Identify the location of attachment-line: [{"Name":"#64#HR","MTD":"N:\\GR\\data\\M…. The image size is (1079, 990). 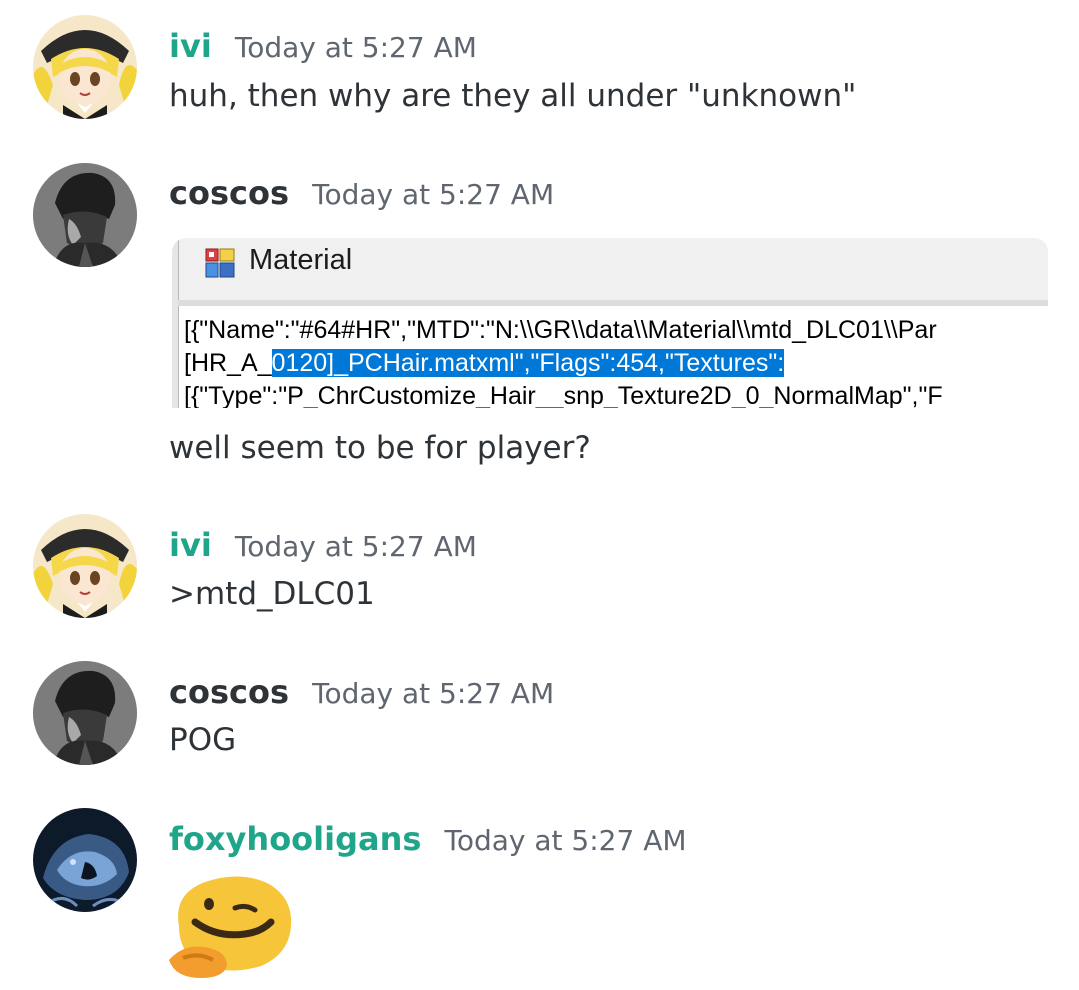
(560, 330).